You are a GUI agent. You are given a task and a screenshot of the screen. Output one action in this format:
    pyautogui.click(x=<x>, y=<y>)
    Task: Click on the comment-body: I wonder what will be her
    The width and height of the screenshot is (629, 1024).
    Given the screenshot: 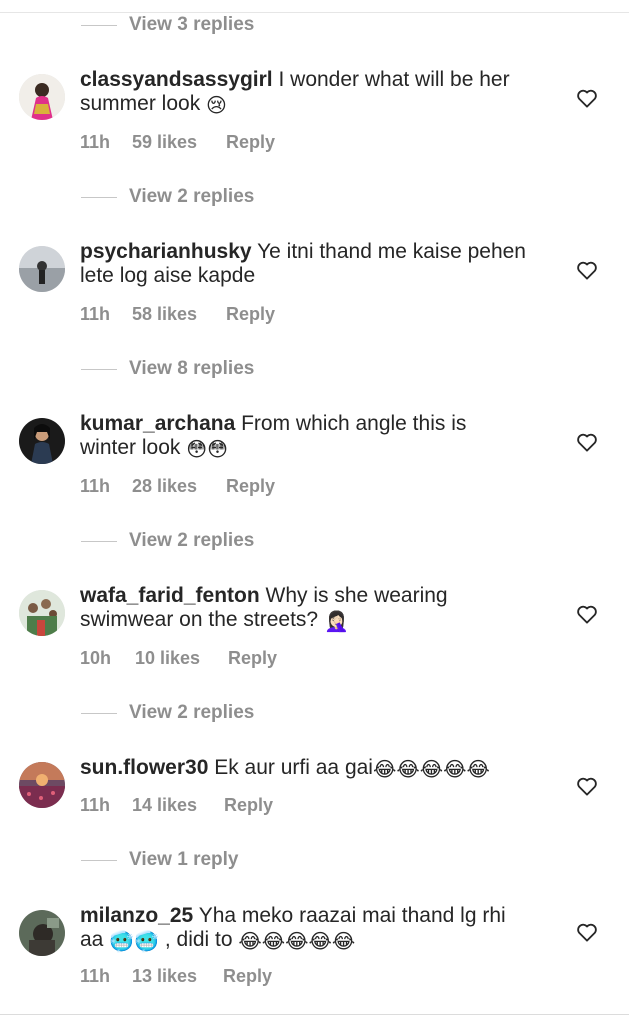 What is the action you would take?
    pyautogui.click(x=394, y=79)
    